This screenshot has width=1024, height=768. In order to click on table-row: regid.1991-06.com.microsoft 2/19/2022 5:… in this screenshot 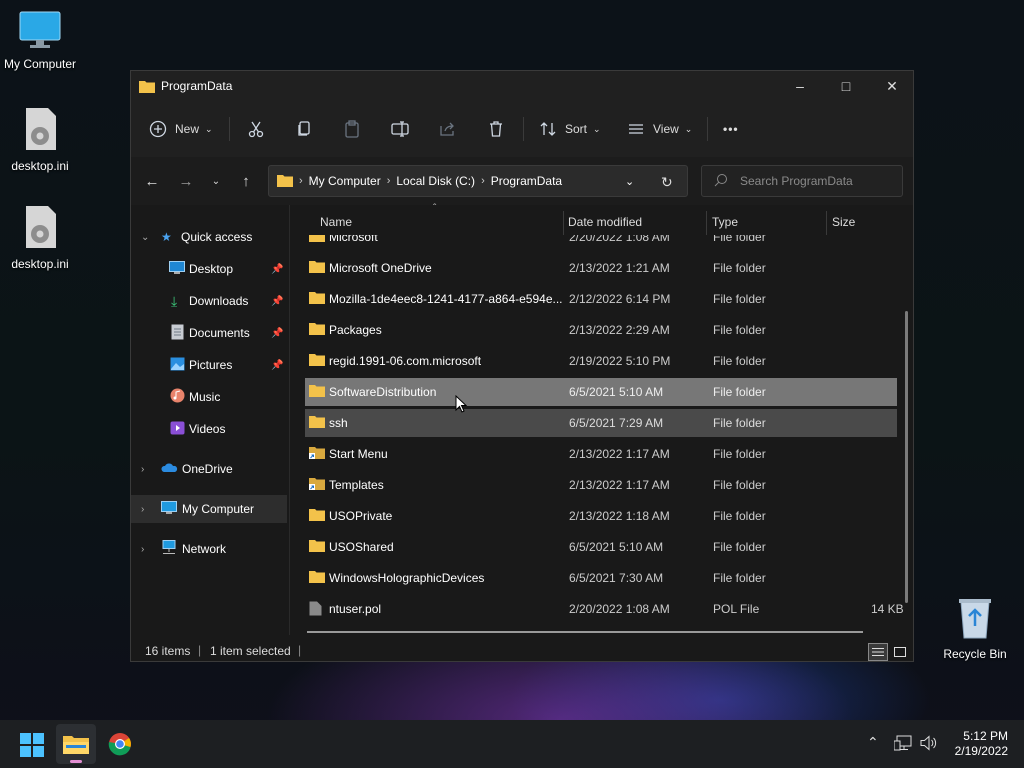, I will do `click(601, 361)`.